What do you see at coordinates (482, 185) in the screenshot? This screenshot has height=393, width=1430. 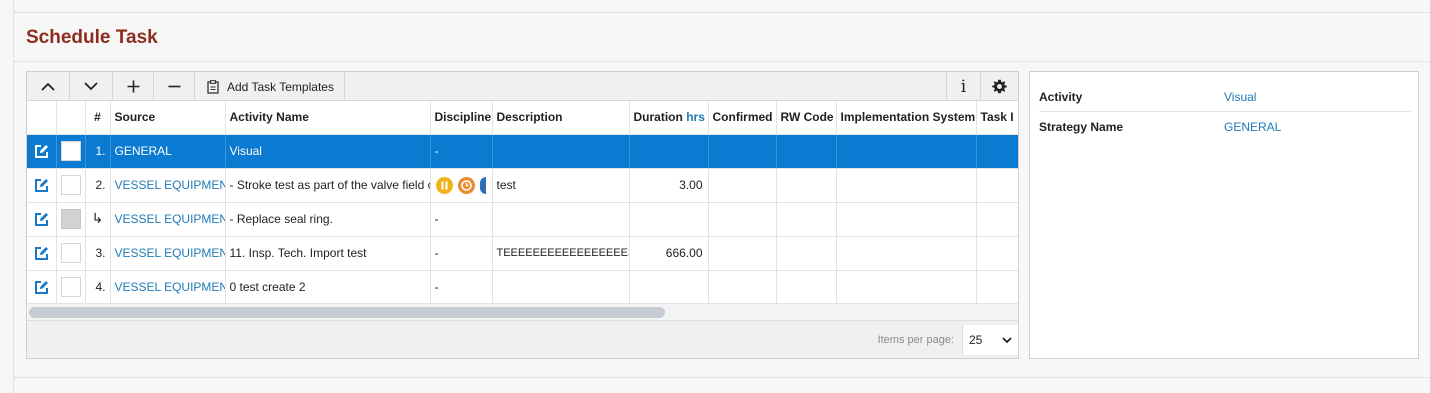 I see `status-icon-partial` at bounding box center [482, 185].